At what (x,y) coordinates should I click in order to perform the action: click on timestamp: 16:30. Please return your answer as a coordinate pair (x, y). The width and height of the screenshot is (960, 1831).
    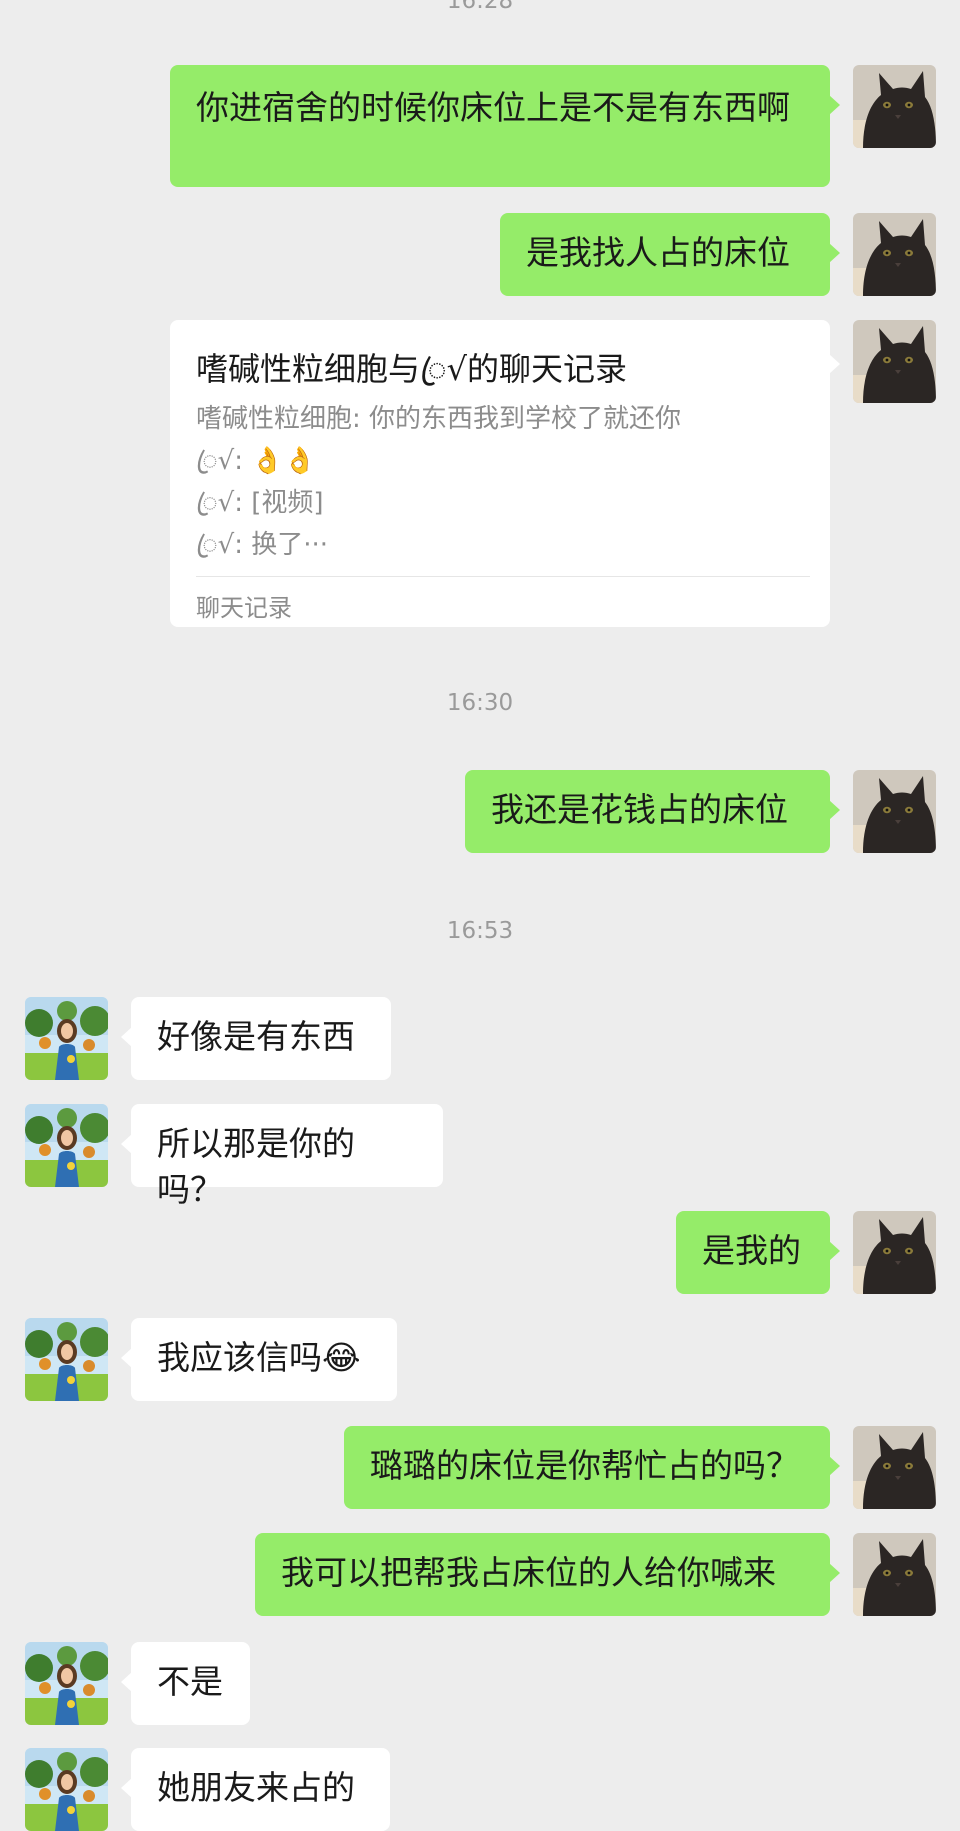
    Looking at the image, I should click on (480, 703).